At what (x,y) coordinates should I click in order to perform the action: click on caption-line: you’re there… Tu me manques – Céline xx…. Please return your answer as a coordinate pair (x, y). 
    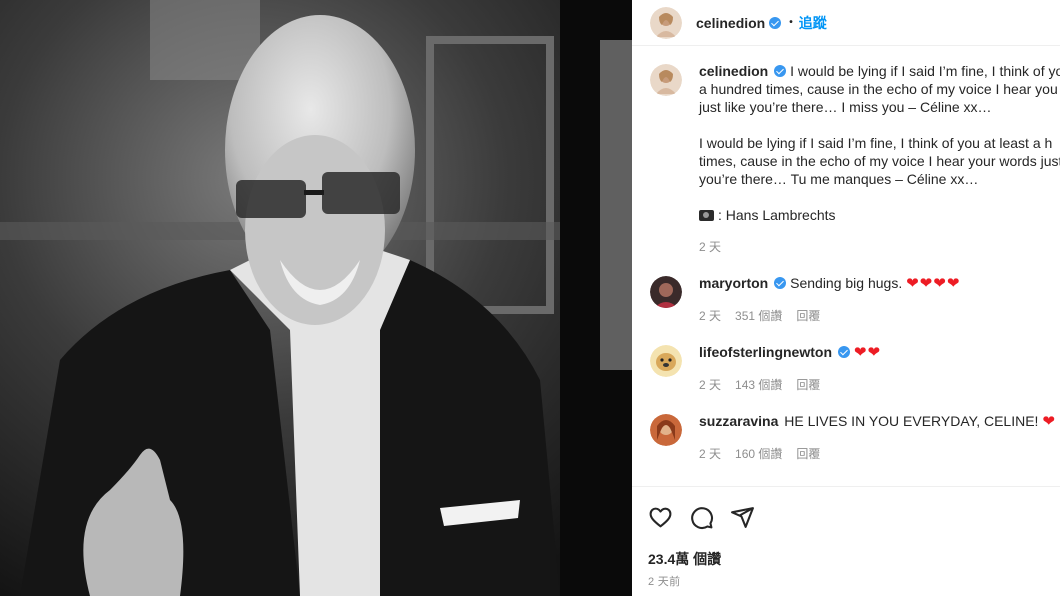
    Looking at the image, I should click on (839, 179).